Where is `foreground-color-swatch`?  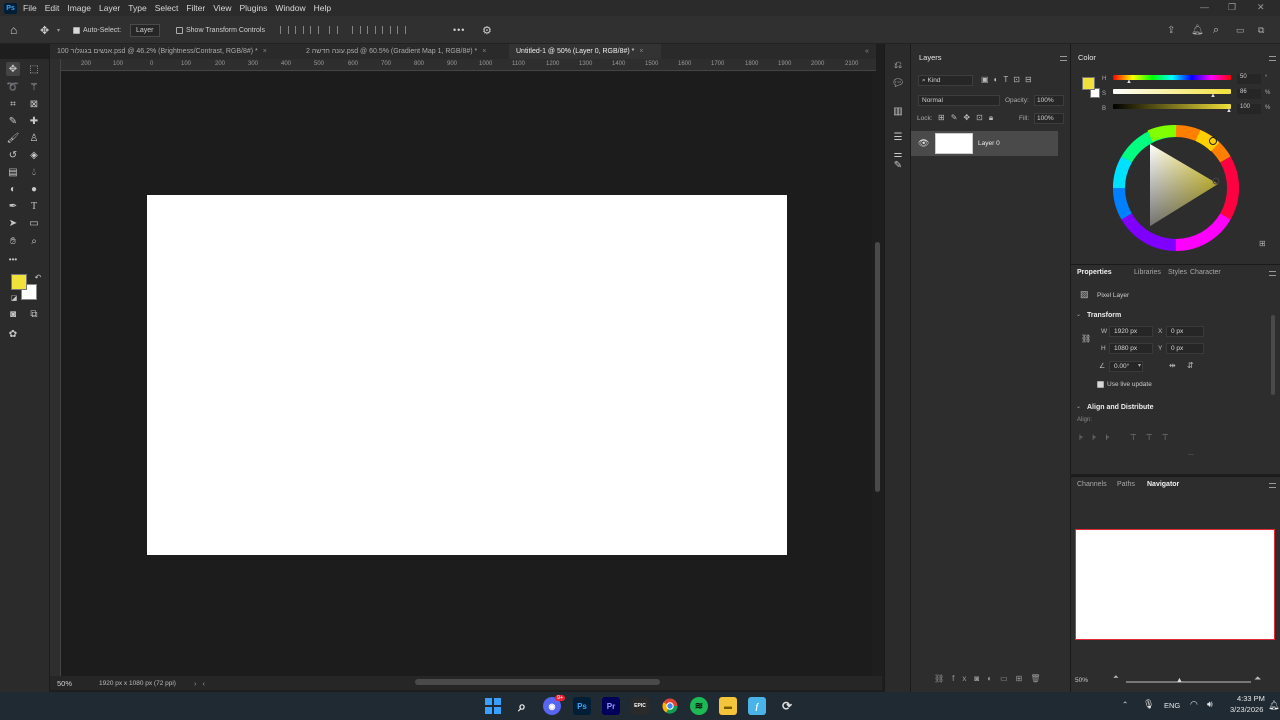 foreground-color-swatch is located at coordinates (1088, 83).